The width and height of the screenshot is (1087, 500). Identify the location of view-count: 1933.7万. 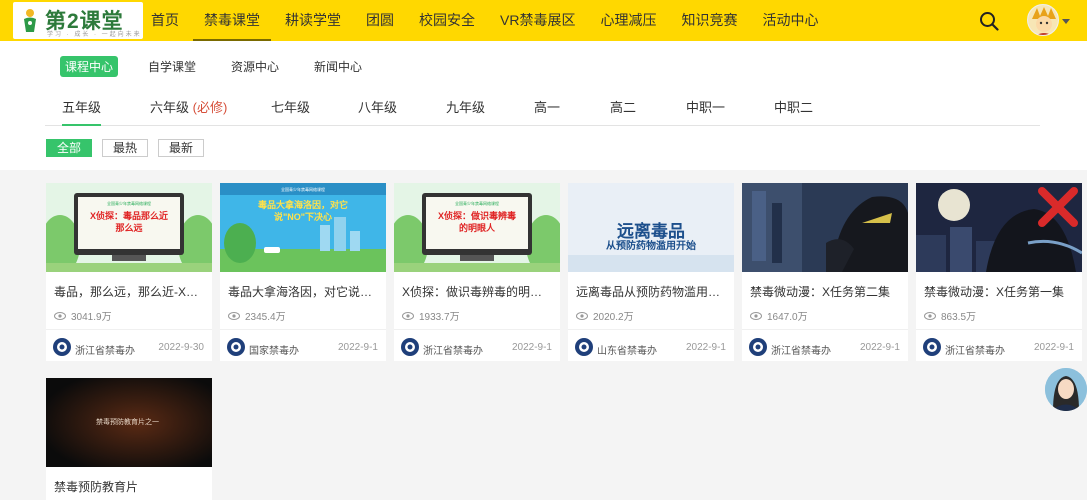
(431, 315).